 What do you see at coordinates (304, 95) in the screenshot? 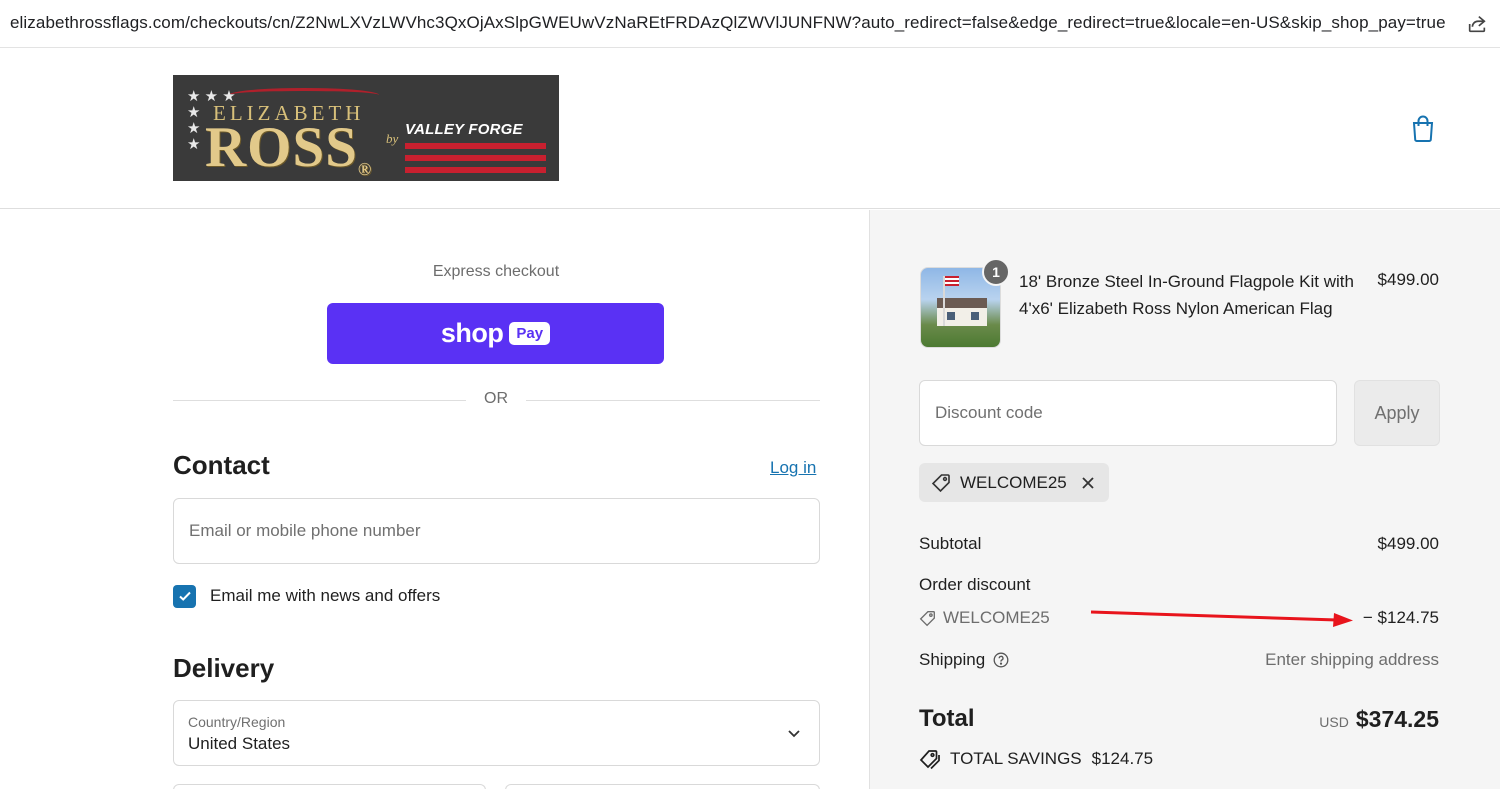
I see `logo-swoosh` at bounding box center [304, 95].